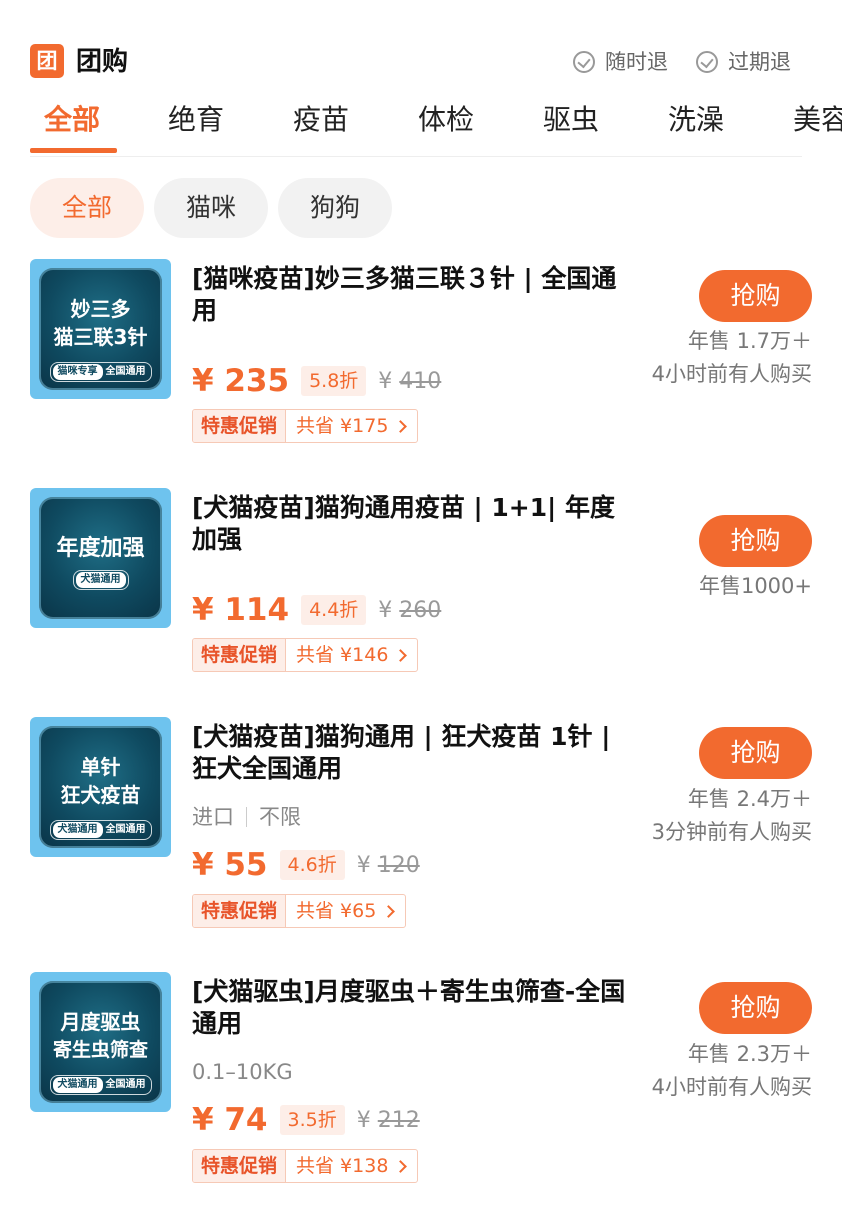 The image size is (842, 1214). I want to click on discount-badge: 3.5折, so click(312, 1120).